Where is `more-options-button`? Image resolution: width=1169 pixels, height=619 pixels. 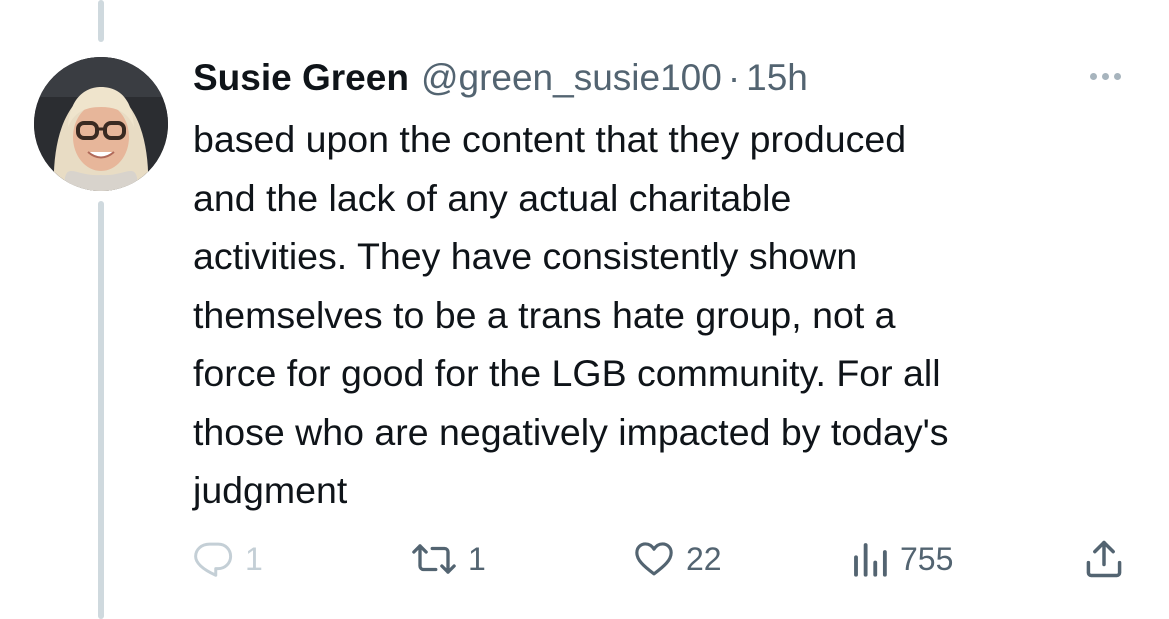
more-options-button is located at coordinates (1105, 76).